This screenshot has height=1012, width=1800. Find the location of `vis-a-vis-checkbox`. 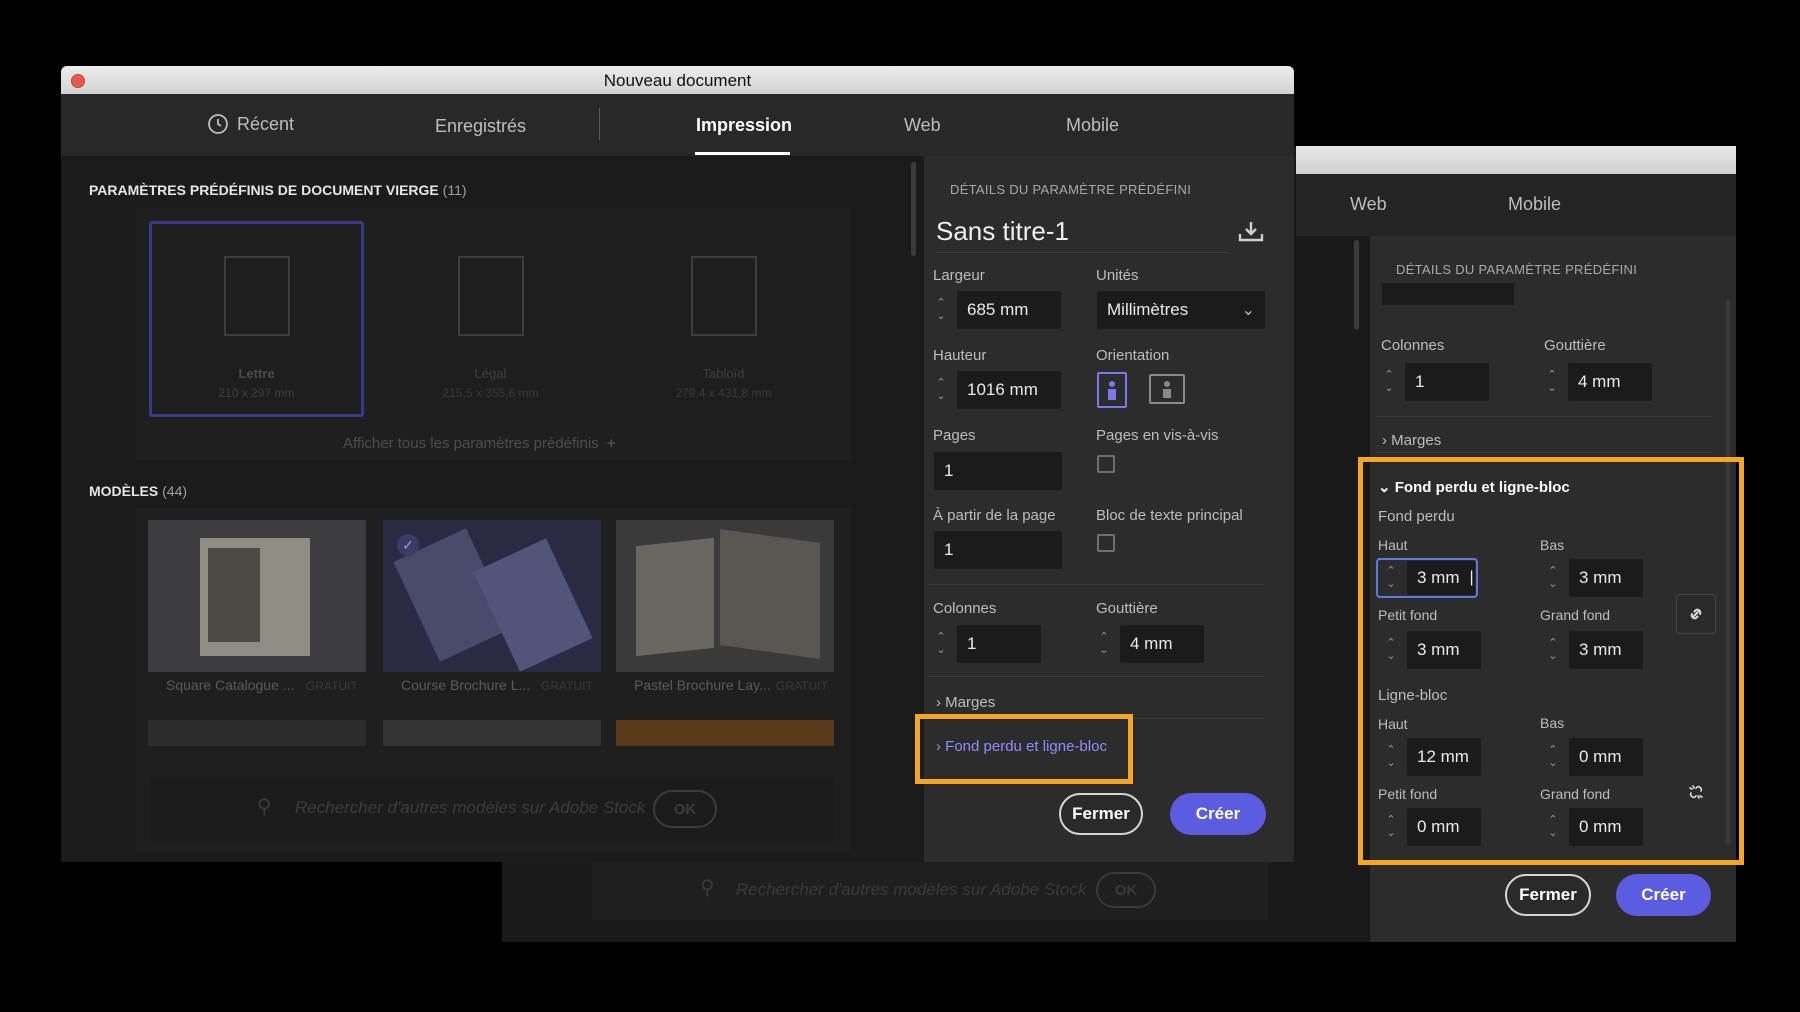

vis-a-vis-checkbox is located at coordinates (1106, 464).